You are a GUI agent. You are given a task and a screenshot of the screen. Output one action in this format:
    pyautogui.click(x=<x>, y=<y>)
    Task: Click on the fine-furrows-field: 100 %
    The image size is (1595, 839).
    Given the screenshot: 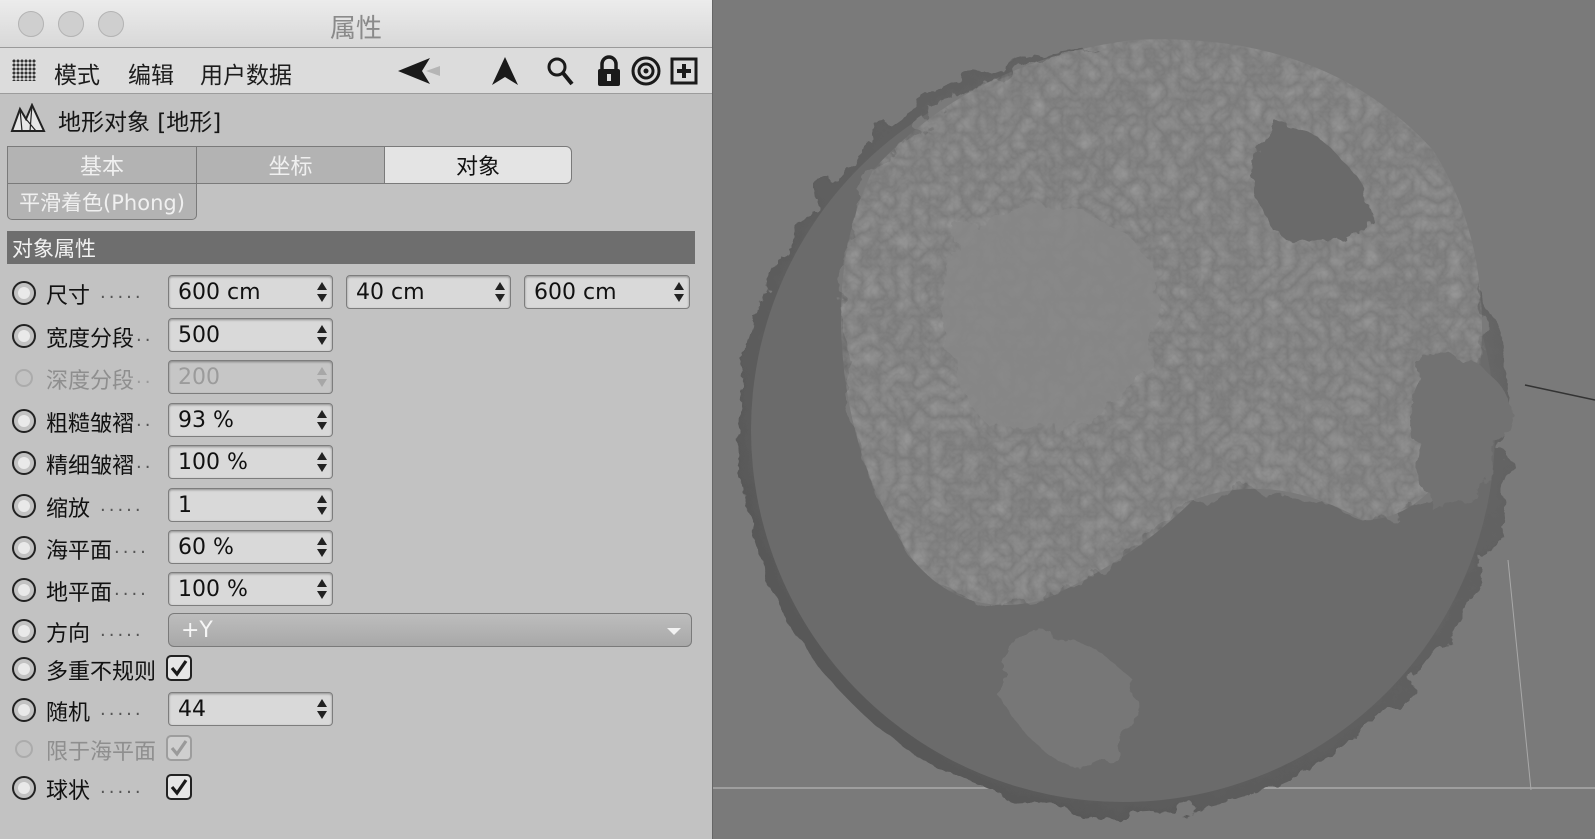 What is the action you would take?
    pyautogui.click(x=250, y=462)
    